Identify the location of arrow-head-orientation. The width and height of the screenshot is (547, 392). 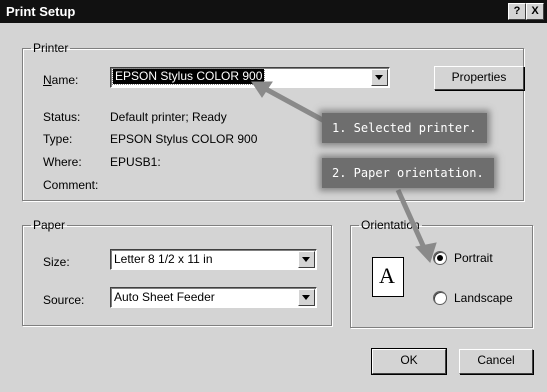
(426, 252).